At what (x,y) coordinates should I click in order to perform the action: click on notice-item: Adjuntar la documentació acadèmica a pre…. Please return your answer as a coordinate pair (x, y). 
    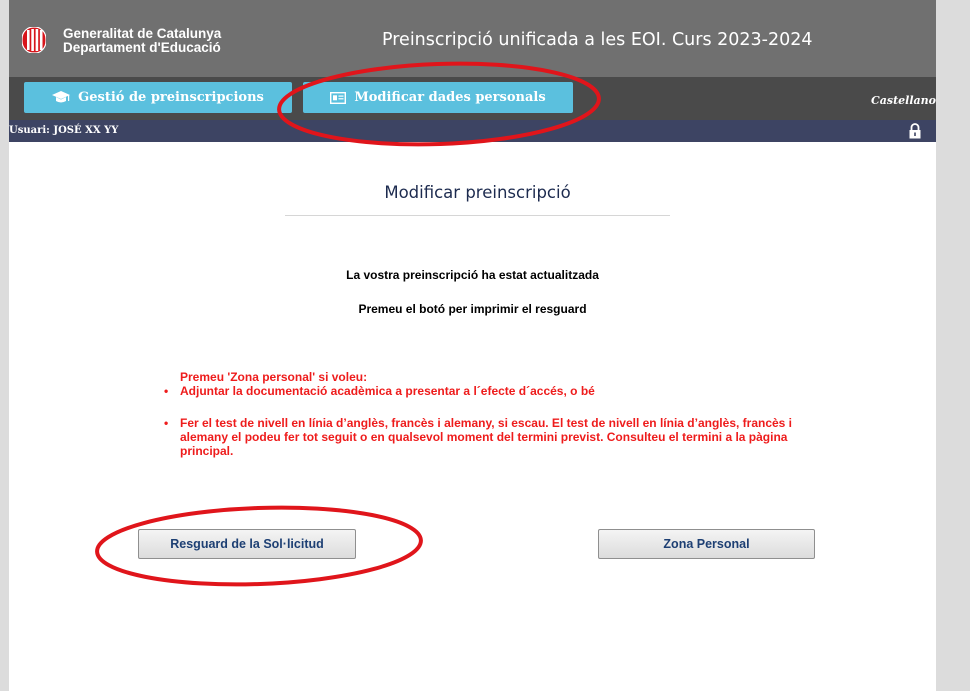
    Looking at the image, I should click on (493, 391).